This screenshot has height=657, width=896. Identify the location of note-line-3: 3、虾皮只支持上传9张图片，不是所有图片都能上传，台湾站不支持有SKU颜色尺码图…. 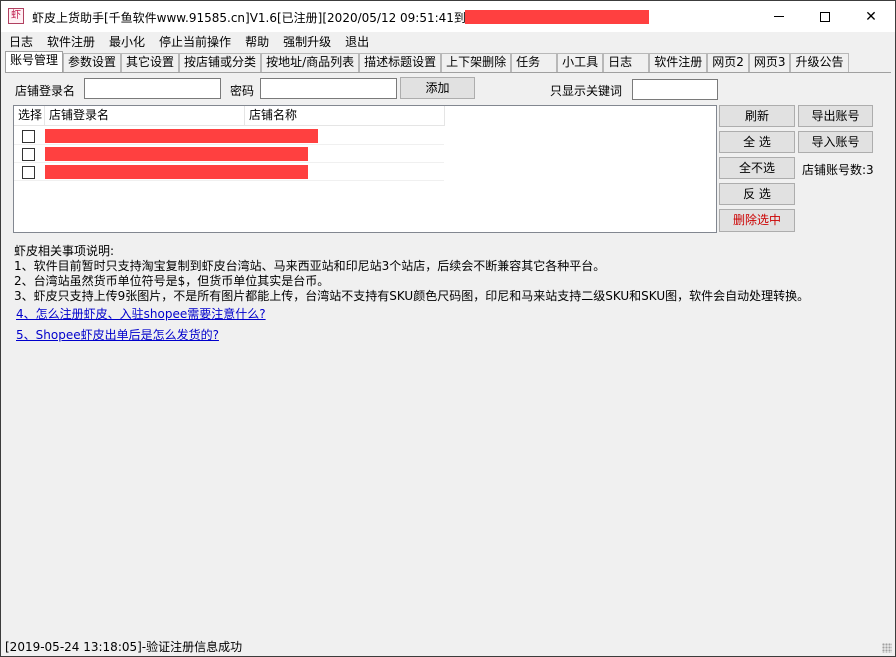
(412, 296).